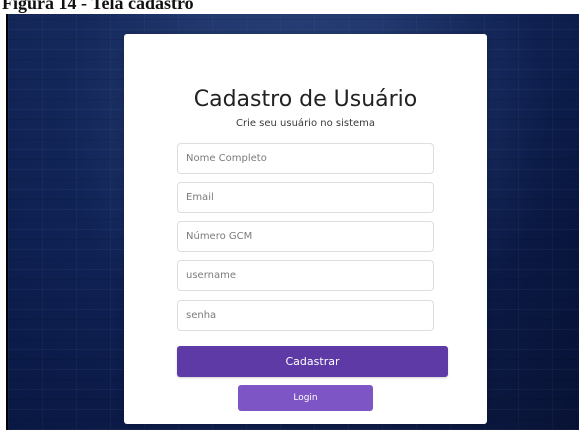 The height and width of the screenshot is (430, 579). Describe the element at coordinates (98, 6) in the screenshot. I see `figure-caption: Figura 14 - Tela cadastro` at that location.